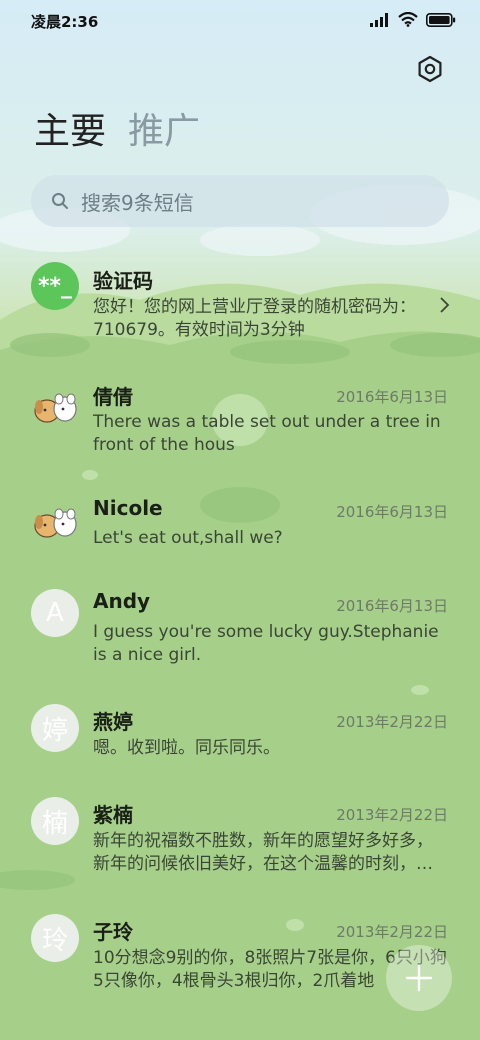 Image resolution: width=480 pixels, height=1040 pixels. I want to click on search-icon, so click(60, 201).